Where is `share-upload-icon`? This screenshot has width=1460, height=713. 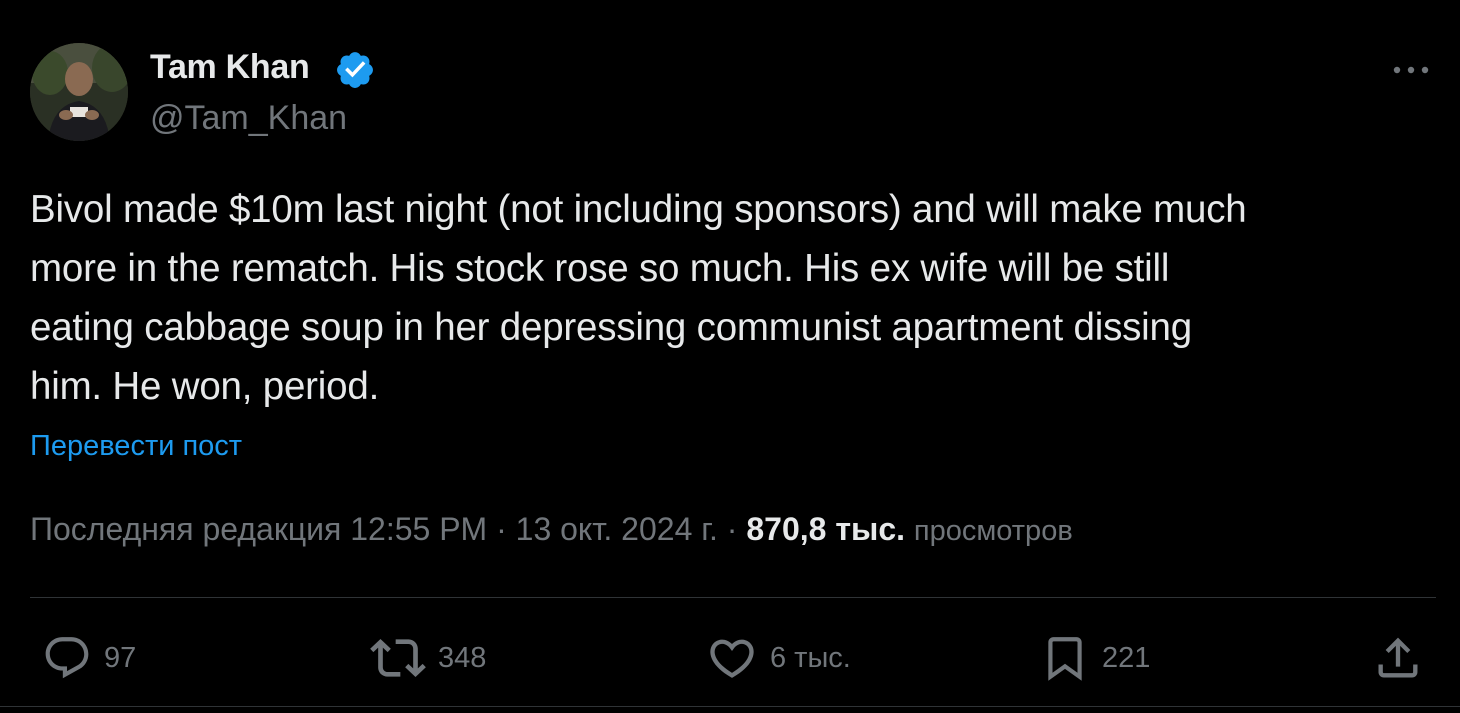 share-upload-icon is located at coordinates (1398, 657).